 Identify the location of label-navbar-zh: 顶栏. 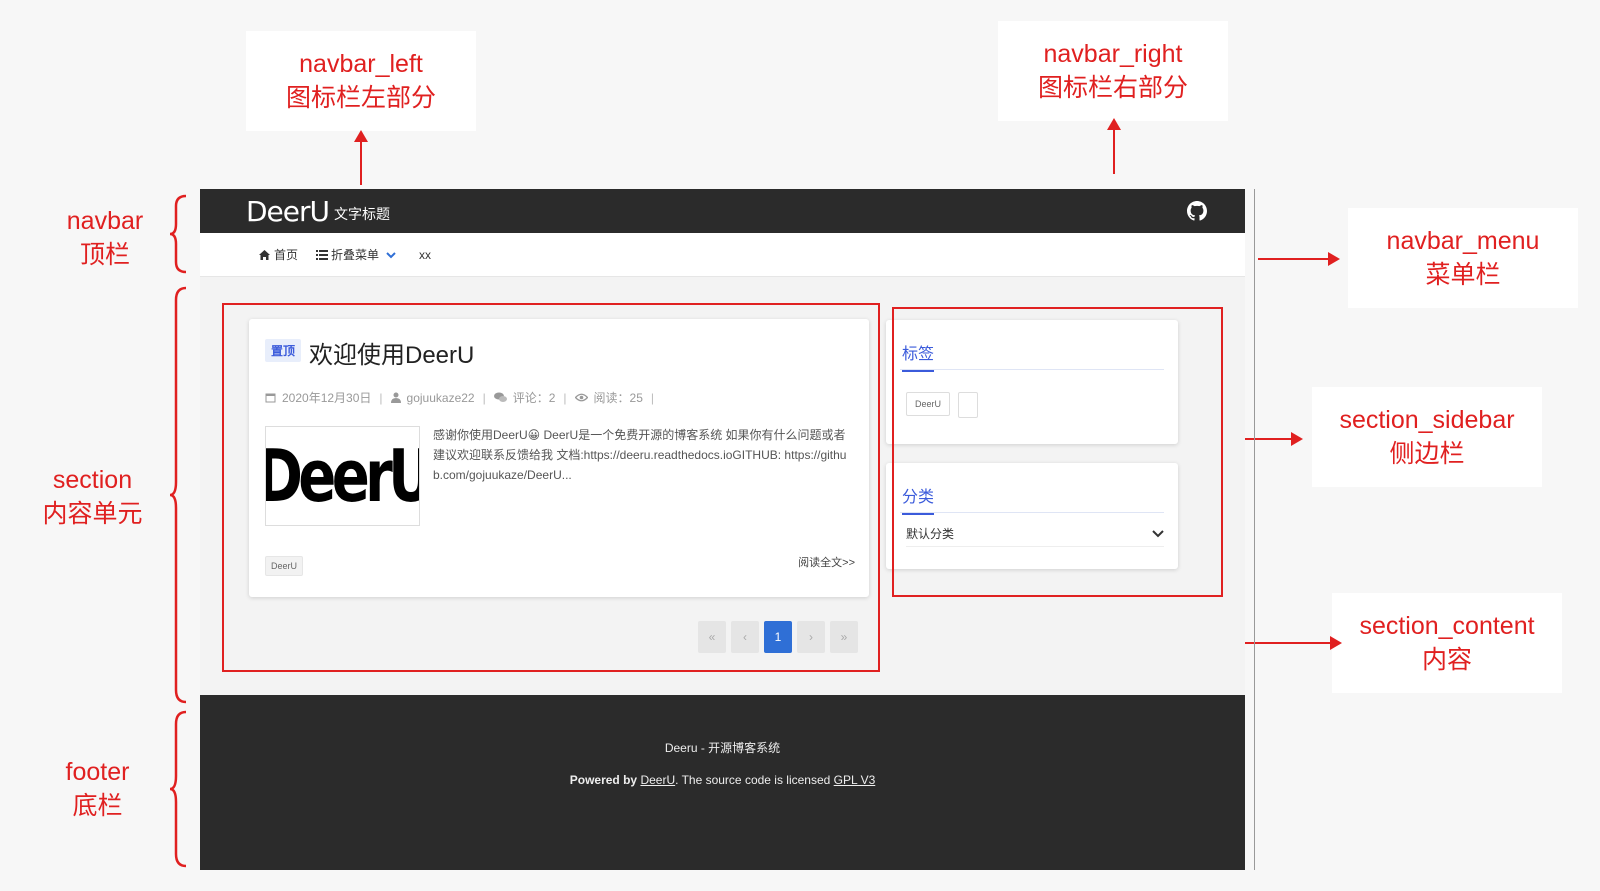
(104, 255).